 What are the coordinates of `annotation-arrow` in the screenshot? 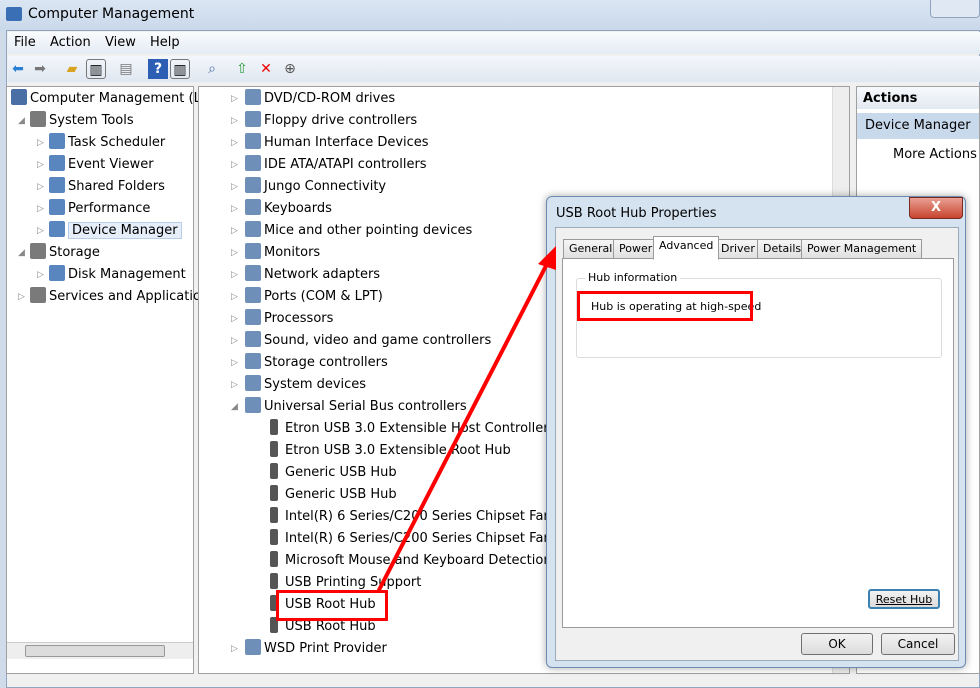 It's located at (466, 419).